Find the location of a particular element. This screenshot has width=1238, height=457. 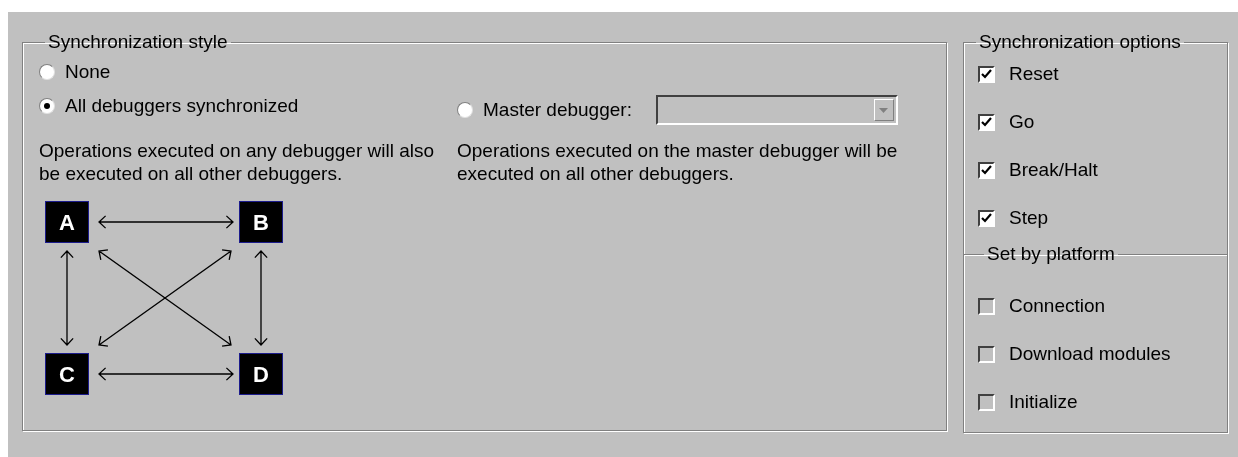

debugger-node: C is located at coordinates (67, 374).